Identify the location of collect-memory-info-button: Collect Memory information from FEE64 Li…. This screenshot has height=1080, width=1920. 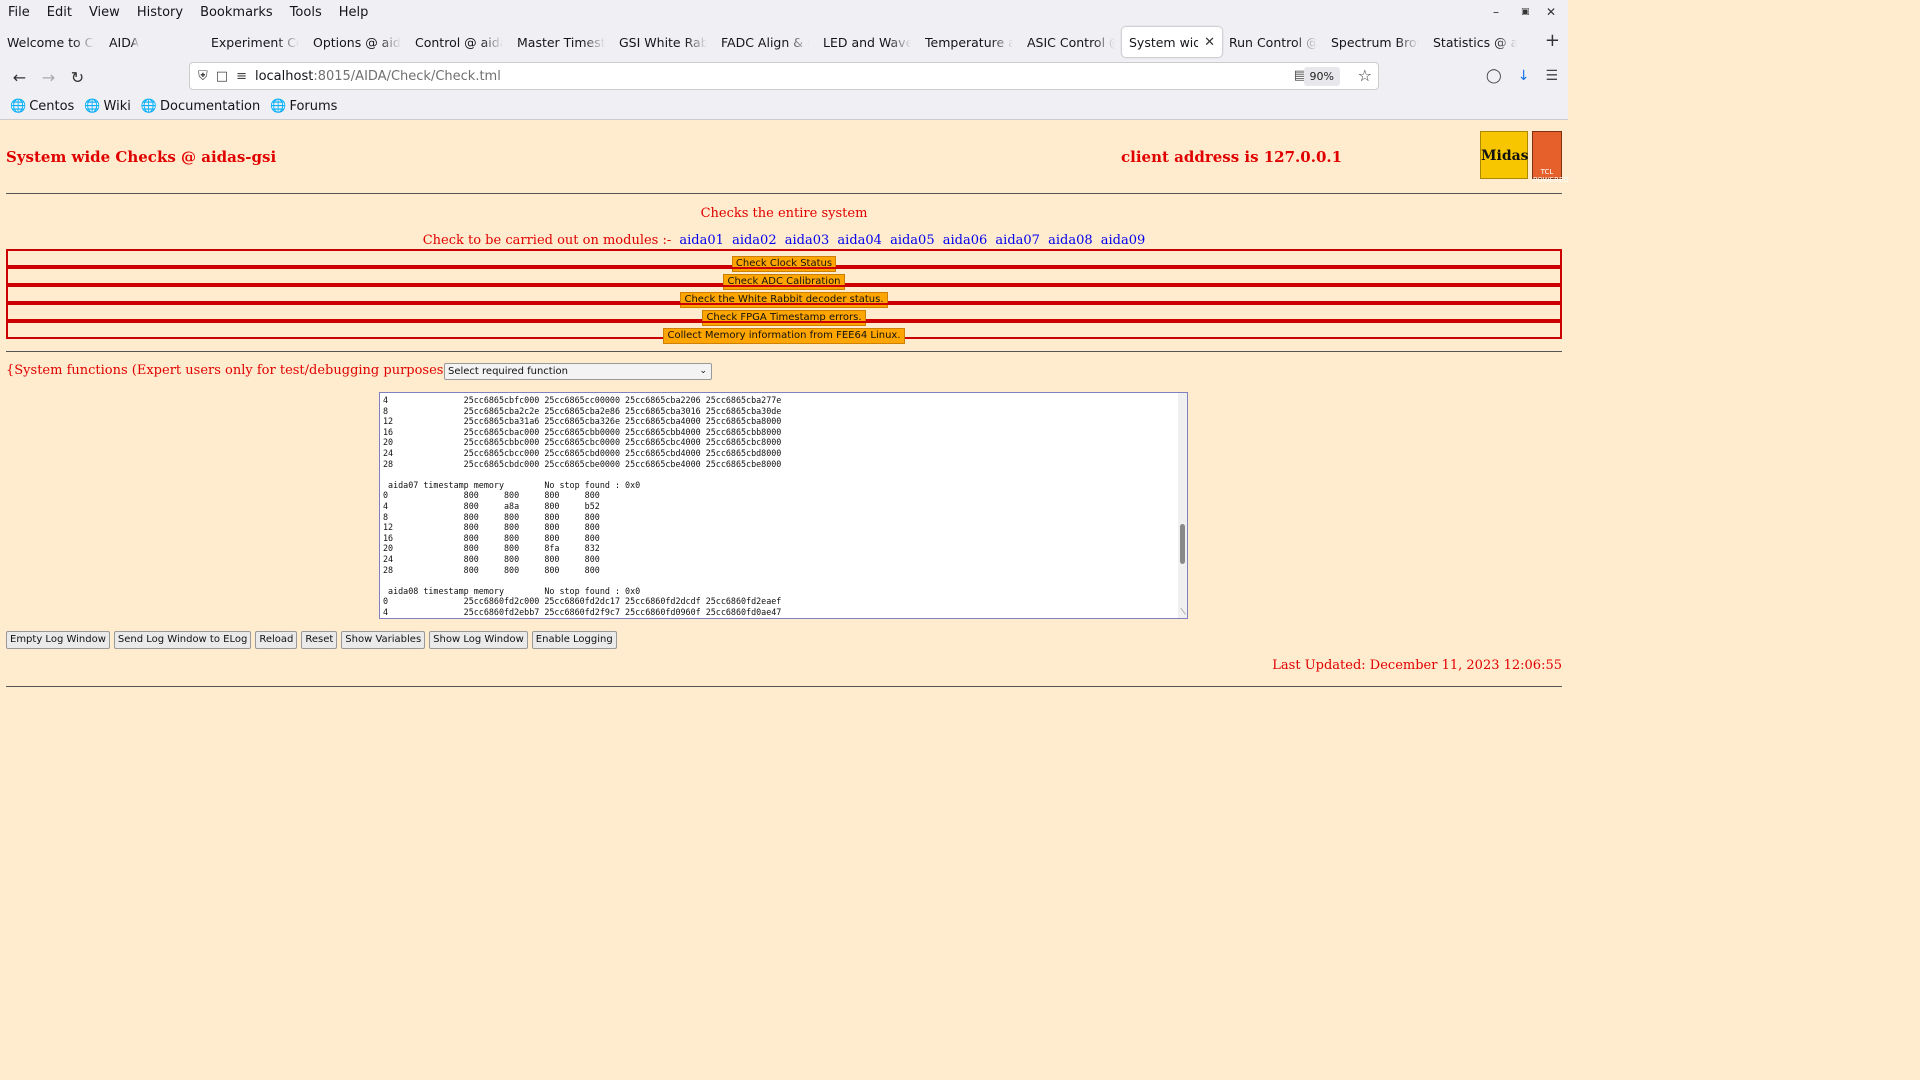
(784, 336).